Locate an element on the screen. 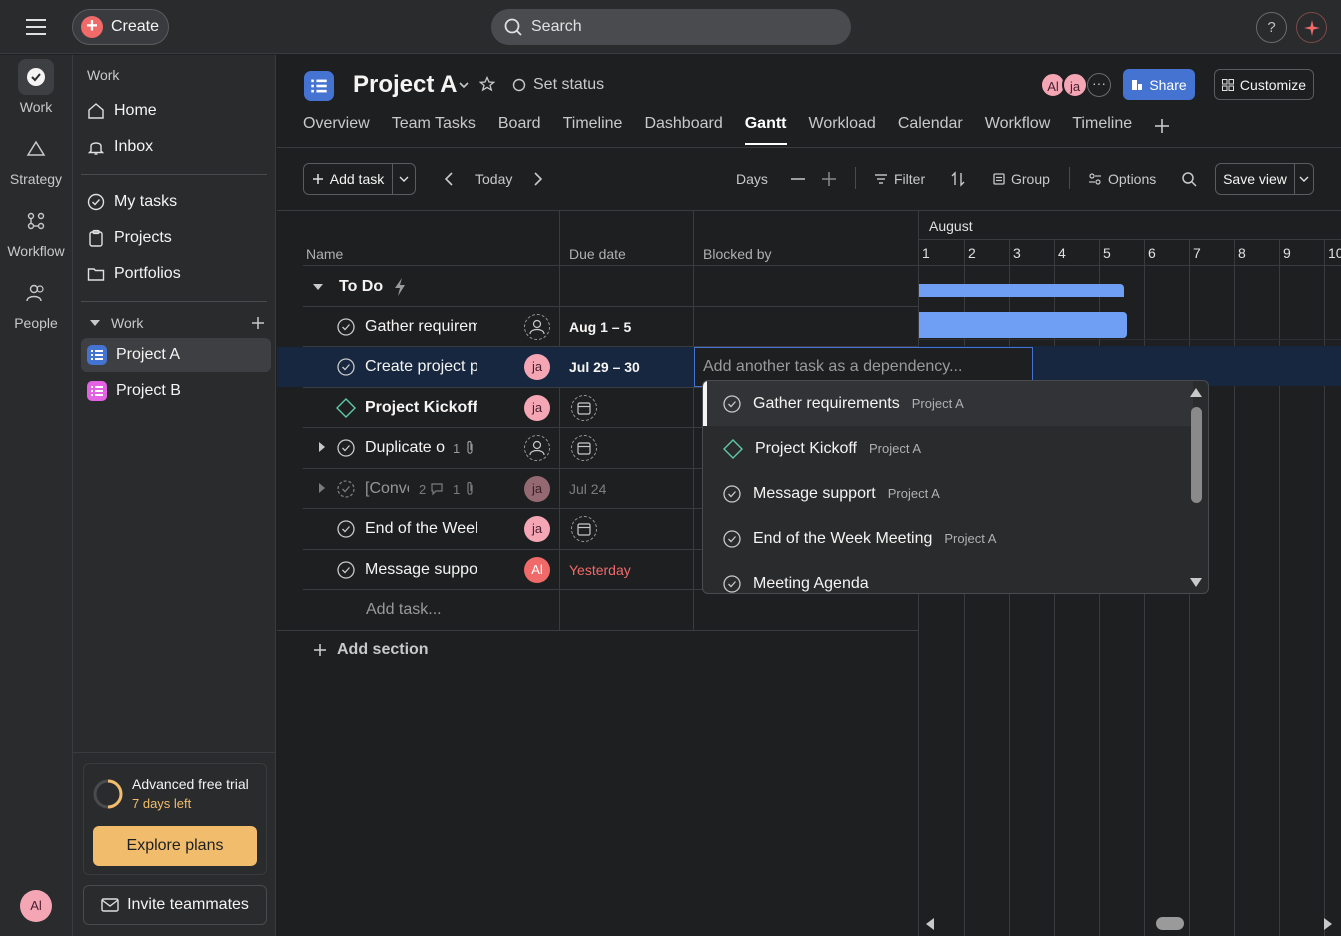 The width and height of the screenshot is (1341, 936). rail-item-people: People is located at coordinates (36, 303).